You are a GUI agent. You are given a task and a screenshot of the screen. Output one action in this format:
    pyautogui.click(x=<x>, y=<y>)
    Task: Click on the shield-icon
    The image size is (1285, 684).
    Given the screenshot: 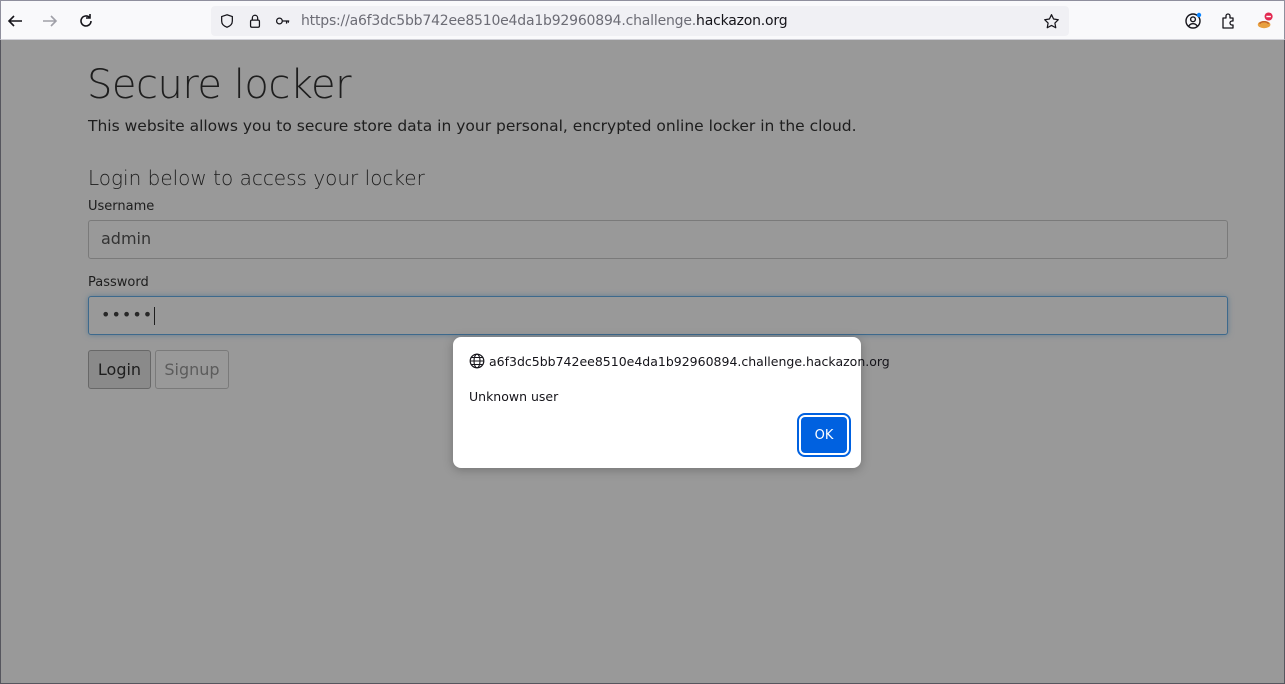 What is the action you would take?
    pyautogui.click(x=227, y=21)
    